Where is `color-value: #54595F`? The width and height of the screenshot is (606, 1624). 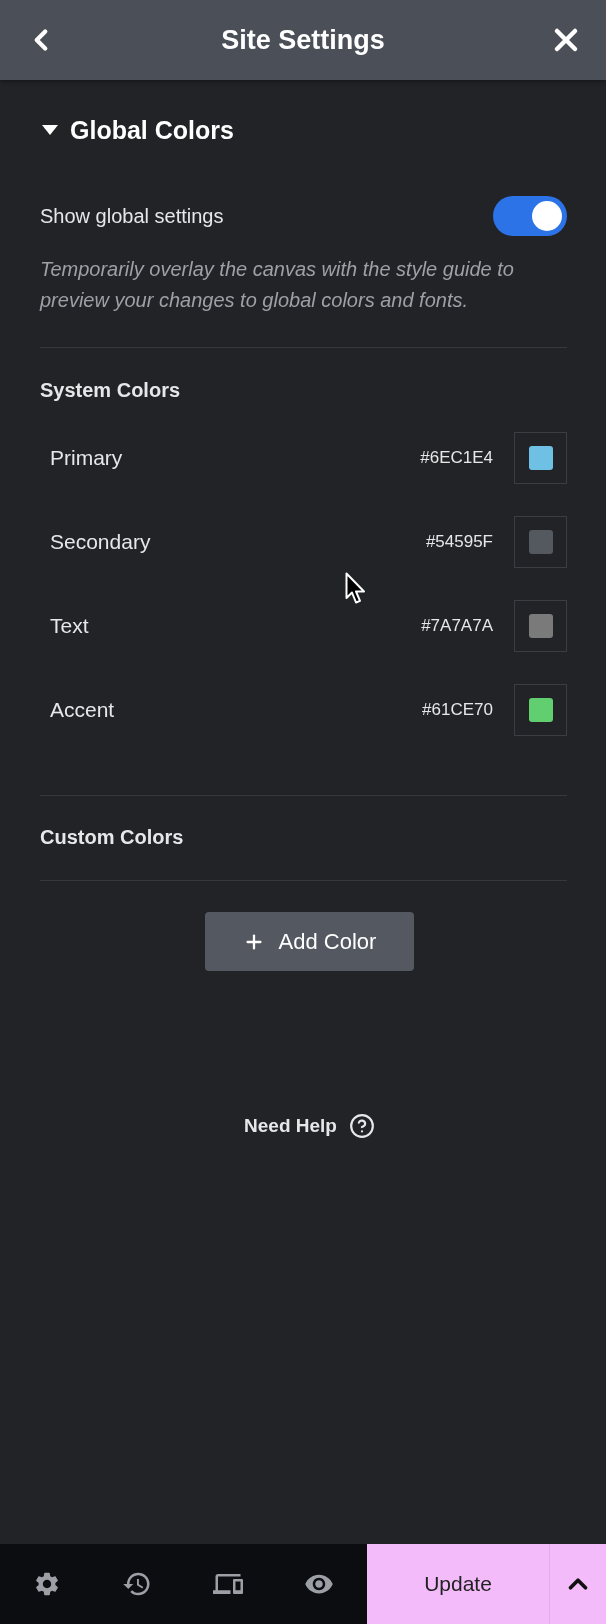 color-value: #54595F is located at coordinates (459, 542).